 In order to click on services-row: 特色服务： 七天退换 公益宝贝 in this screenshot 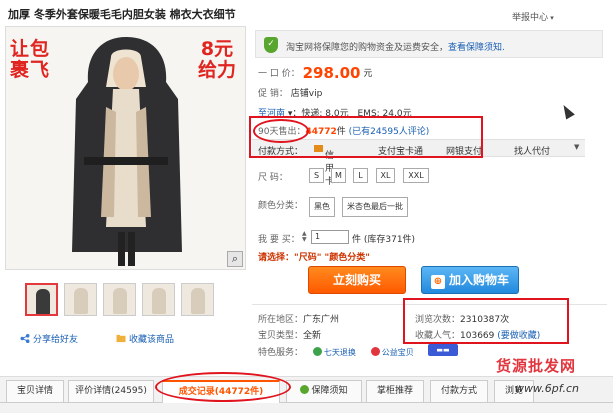, I will do `click(337, 352)`.